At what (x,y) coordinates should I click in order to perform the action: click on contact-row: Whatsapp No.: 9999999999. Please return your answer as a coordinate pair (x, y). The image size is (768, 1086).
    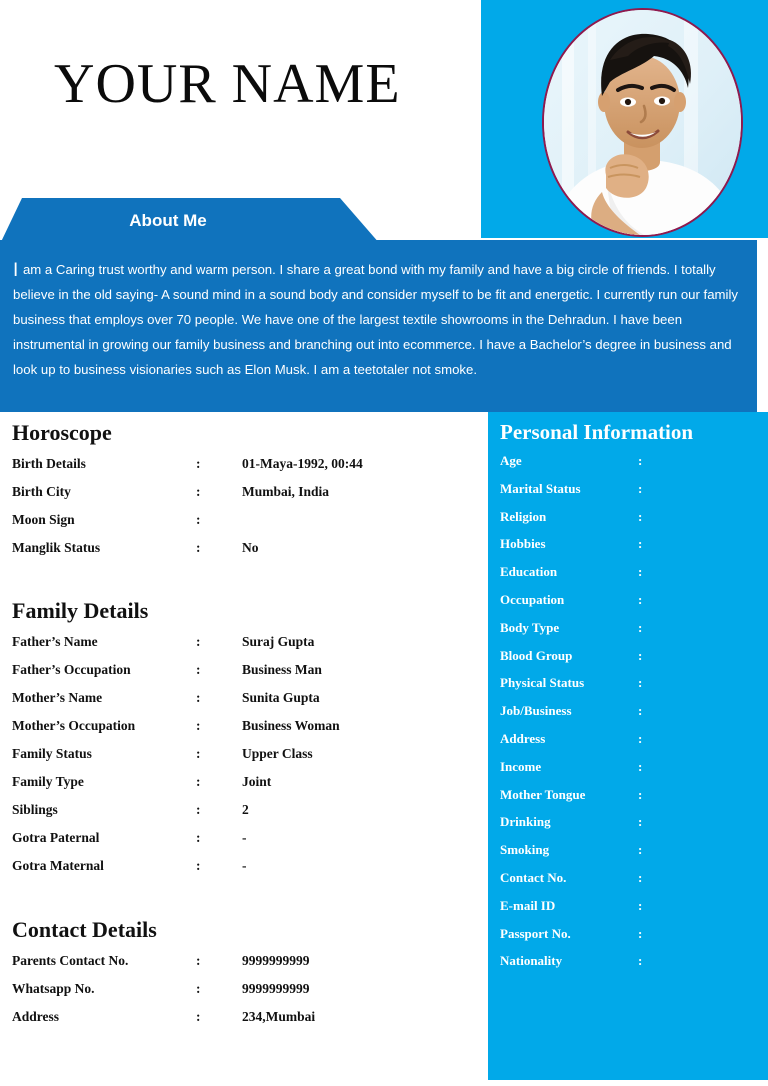
    Looking at the image, I should click on (240, 991).